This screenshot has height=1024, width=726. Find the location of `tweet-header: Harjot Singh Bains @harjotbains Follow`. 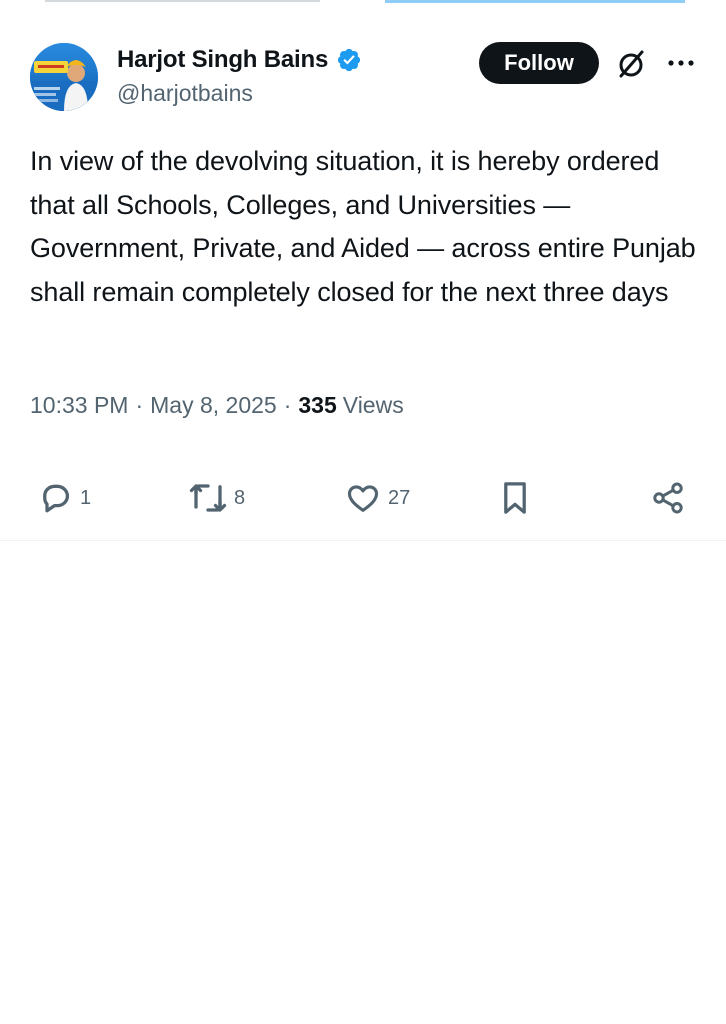

tweet-header: Harjot Singh Bains @harjotbains Follow is located at coordinates (363, 60).